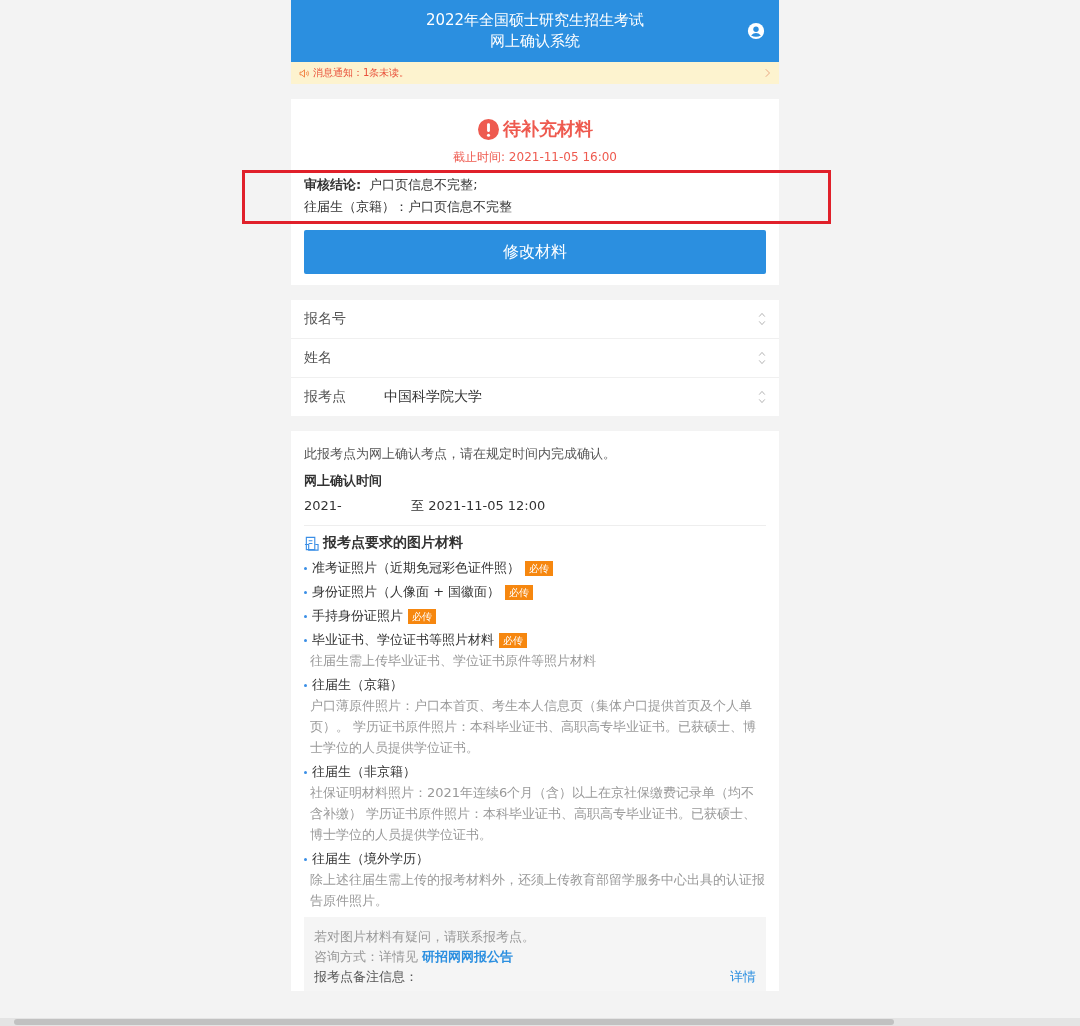  What do you see at coordinates (533, 814) in the screenshot?
I see `material-note: 社保证明材料照片：2021年连续6个月（含）以上在京社保缴费记录单（均不含补缴） 学历证书原件照片：本科毕业证书、高职高专毕业证书。已获硕士、博士学位的人员提供学位证书。` at bounding box center [533, 814].